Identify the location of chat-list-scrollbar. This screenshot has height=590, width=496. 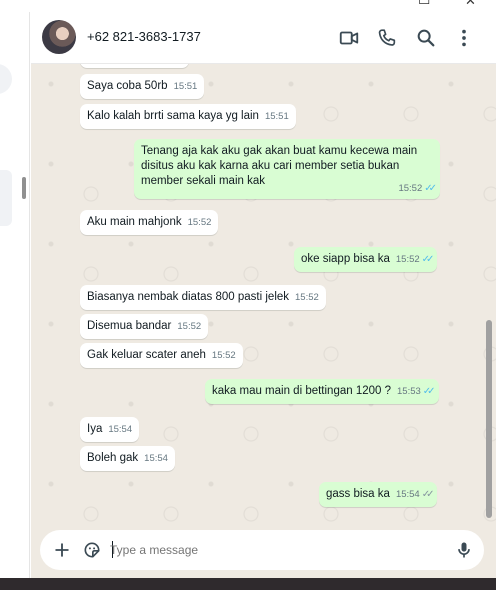
(24, 188).